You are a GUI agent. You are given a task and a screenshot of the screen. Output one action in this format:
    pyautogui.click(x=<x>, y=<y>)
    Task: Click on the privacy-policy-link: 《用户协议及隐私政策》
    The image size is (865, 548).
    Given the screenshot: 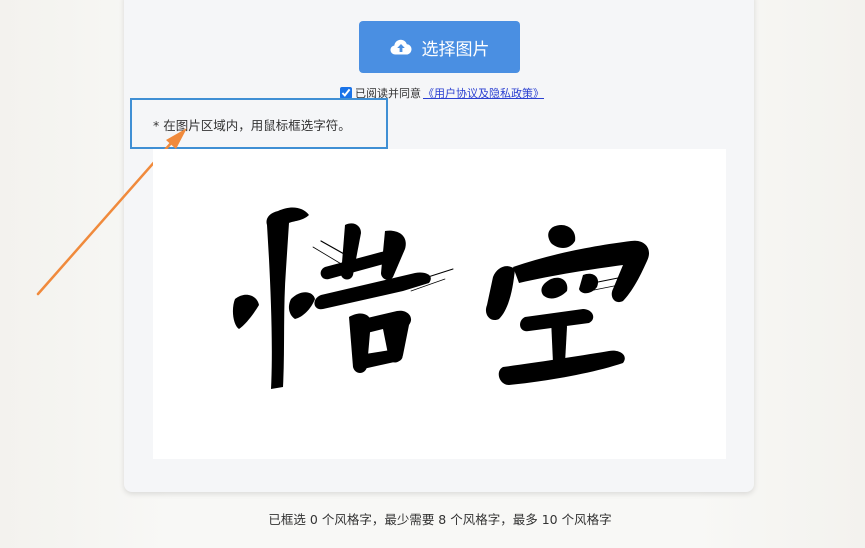 What is the action you would take?
    pyautogui.click(x=483, y=93)
    